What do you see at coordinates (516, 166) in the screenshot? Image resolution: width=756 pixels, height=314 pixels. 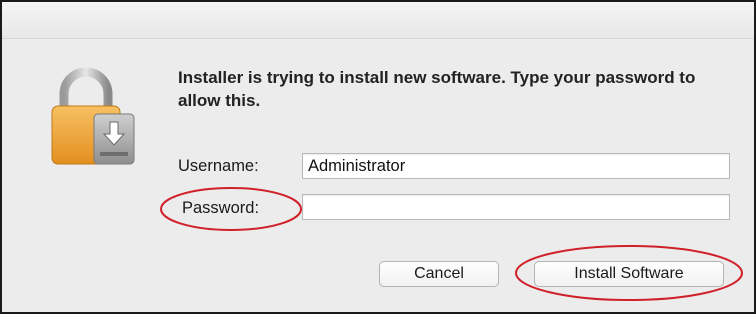 I see `username-field: Administrator` at bounding box center [516, 166].